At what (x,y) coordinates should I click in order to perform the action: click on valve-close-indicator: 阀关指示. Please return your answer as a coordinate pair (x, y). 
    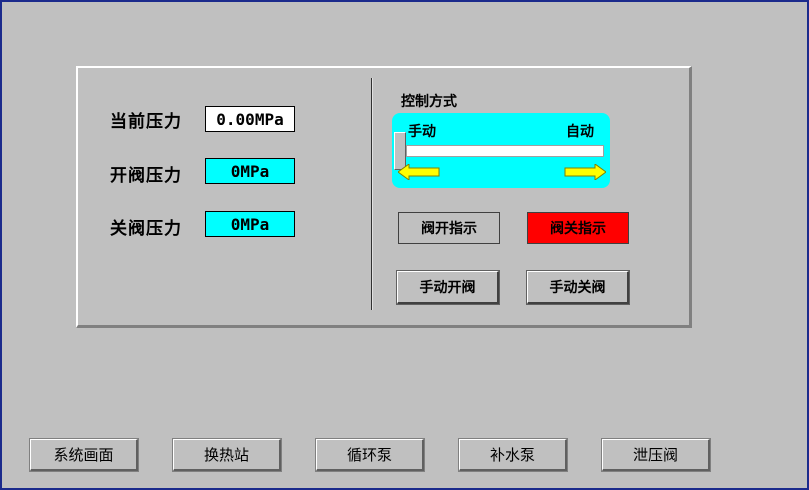
    Looking at the image, I should click on (578, 228).